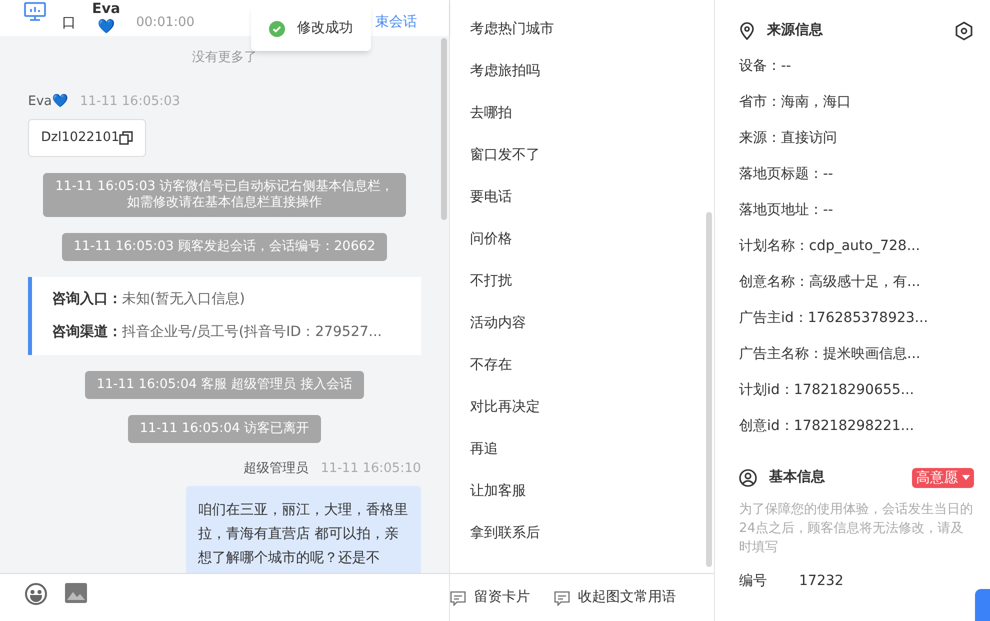  What do you see at coordinates (325, 28) in the screenshot?
I see `toast-text: 修改成功` at bounding box center [325, 28].